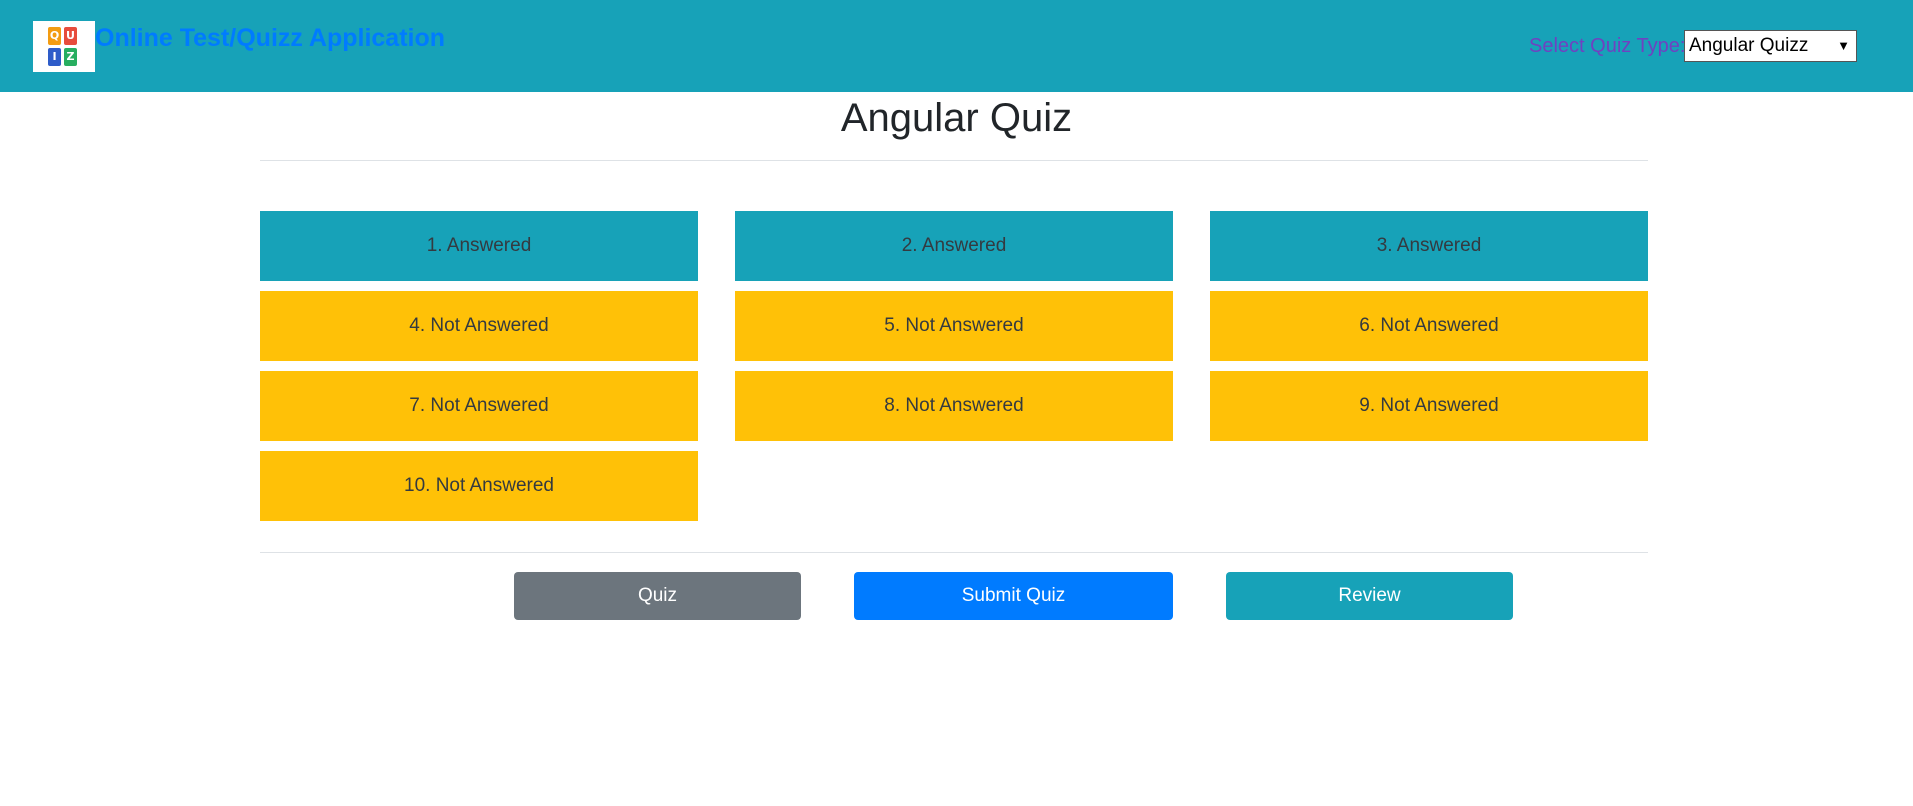 The width and height of the screenshot is (1913, 806). I want to click on question-tile: 8. Not Answered, so click(954, 406).